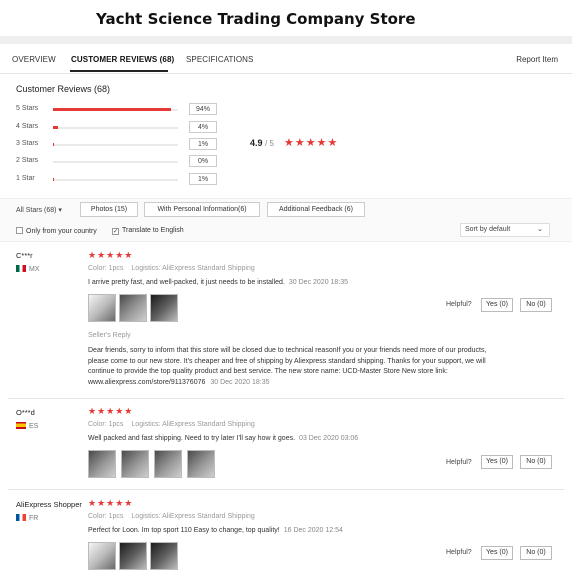 This screenshot has height=572, width=572. What do you see at coordinates (61, 231) in the screenshot?
I see `only-country-label: Only from your country` at bounding box center [61, 231].